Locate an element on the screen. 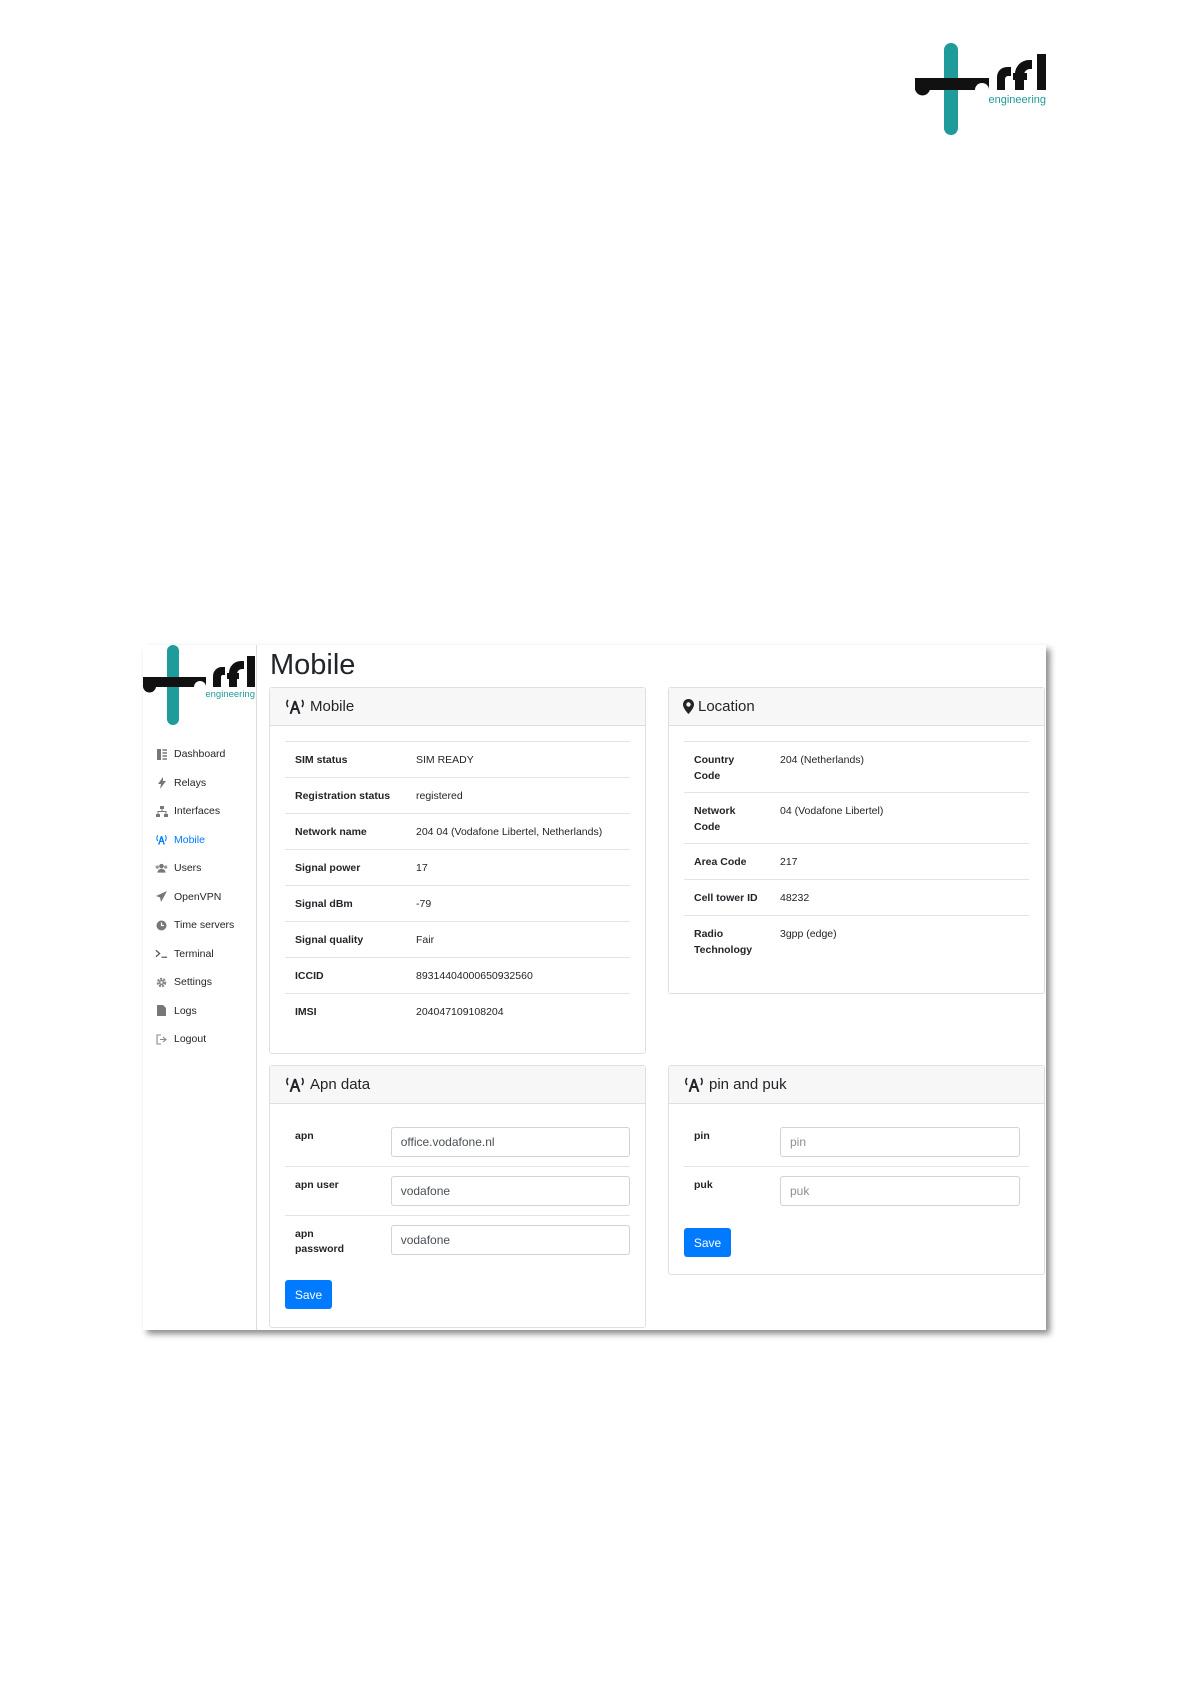 The image size is (1191, 1684). table-row: Radio Technology 3gpp (edge) is located at coordinates (856, 940).